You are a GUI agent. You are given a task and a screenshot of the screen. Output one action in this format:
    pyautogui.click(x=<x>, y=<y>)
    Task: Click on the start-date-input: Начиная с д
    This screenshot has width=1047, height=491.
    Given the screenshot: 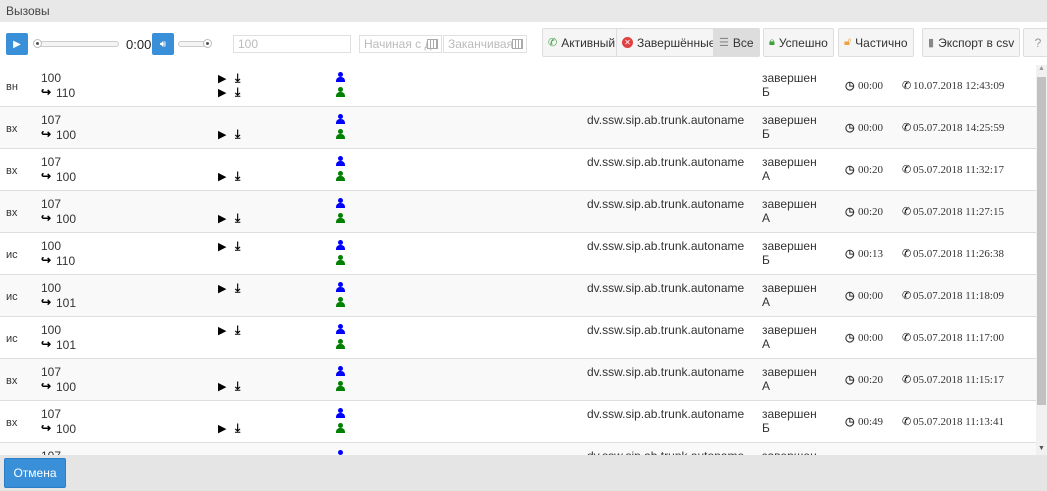 What is the action you would take?
    pyautogui.click(x=400, y=44)
    